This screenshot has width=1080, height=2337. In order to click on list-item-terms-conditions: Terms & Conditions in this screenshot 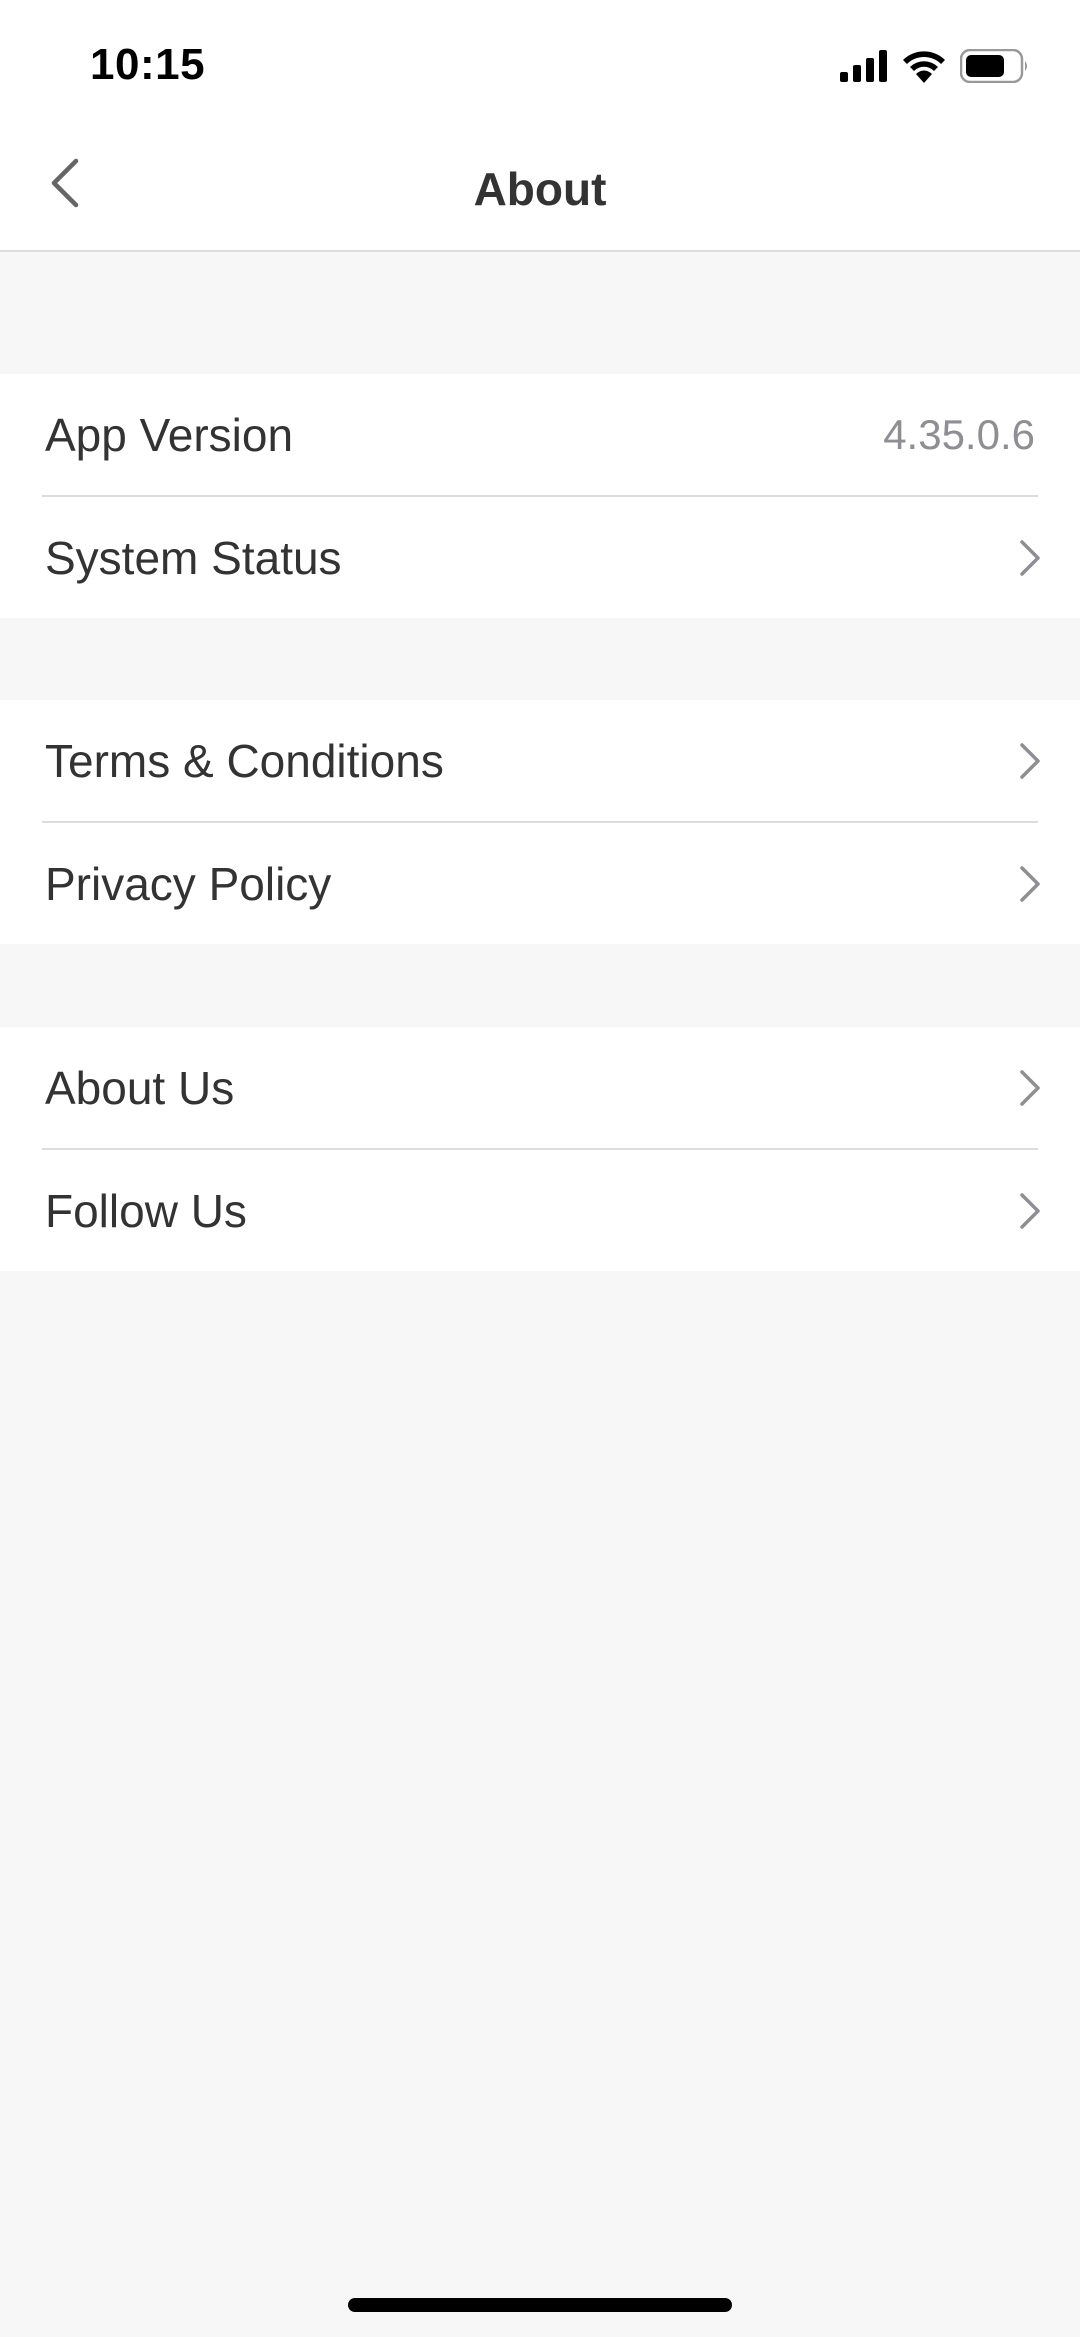, I will do `click(540, 760)`.